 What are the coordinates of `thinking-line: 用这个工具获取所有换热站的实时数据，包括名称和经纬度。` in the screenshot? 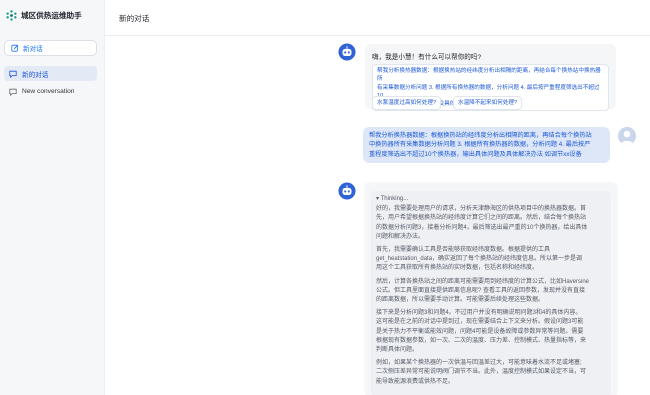 It's located at (457, 268).